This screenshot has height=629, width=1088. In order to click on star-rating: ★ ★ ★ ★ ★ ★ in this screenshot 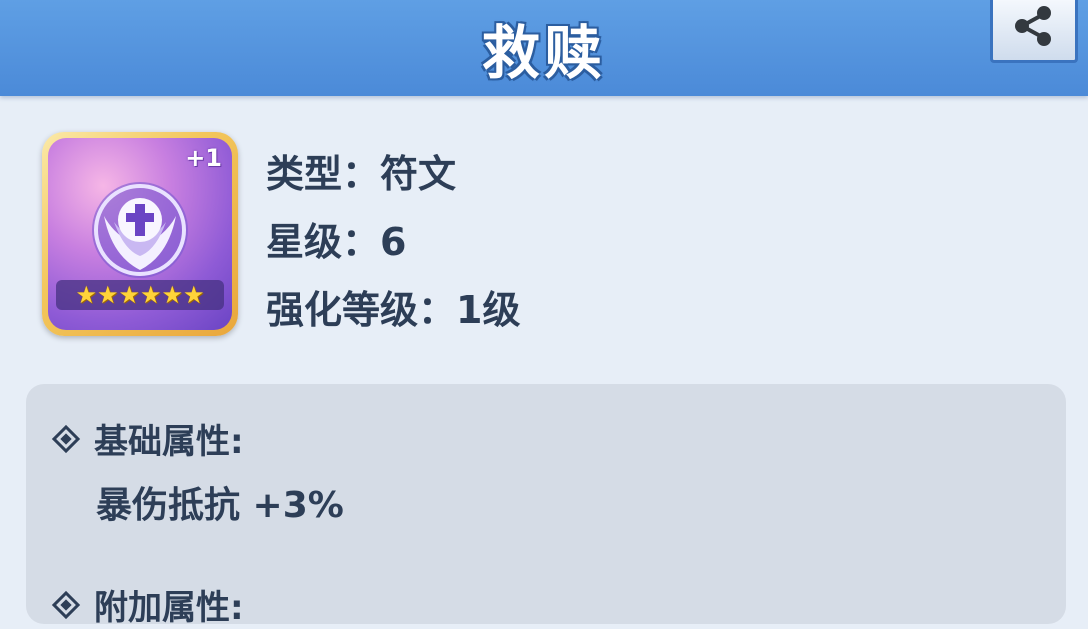, I will do `click(140, 295)`.